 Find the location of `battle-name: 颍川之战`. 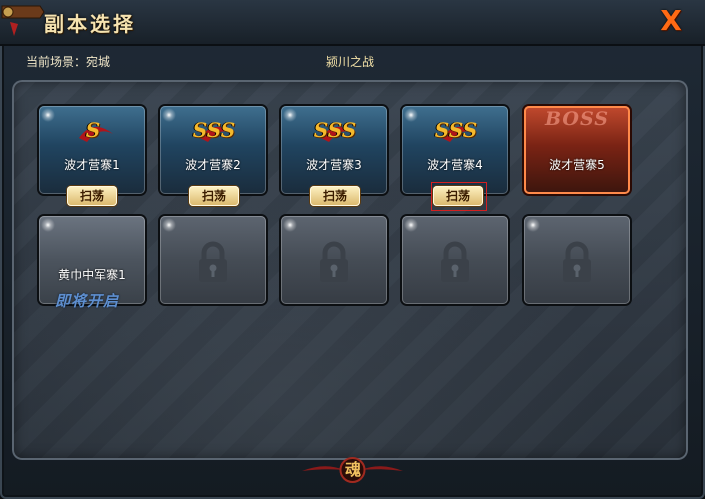

battle-name: 颍川之战 is located at coordinates (350, 62).